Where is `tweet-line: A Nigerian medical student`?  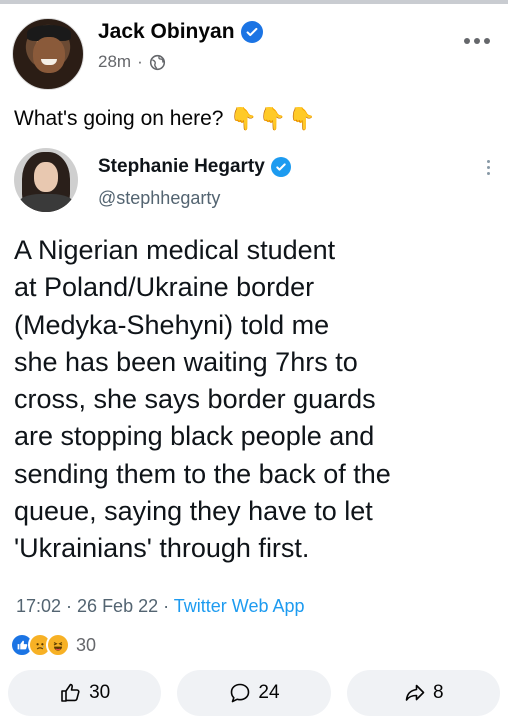 tweet-line: A Nigerian medical student is located at coordinates (175, 250).